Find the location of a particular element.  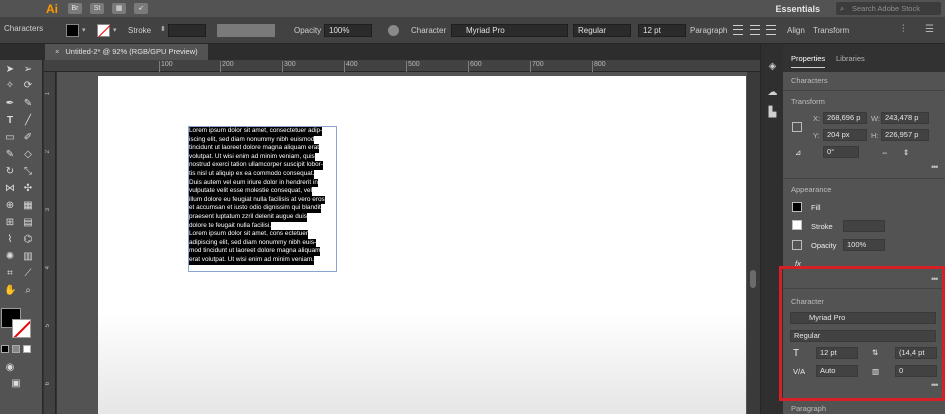

align-left-icon is located at coordinates (738, 30).